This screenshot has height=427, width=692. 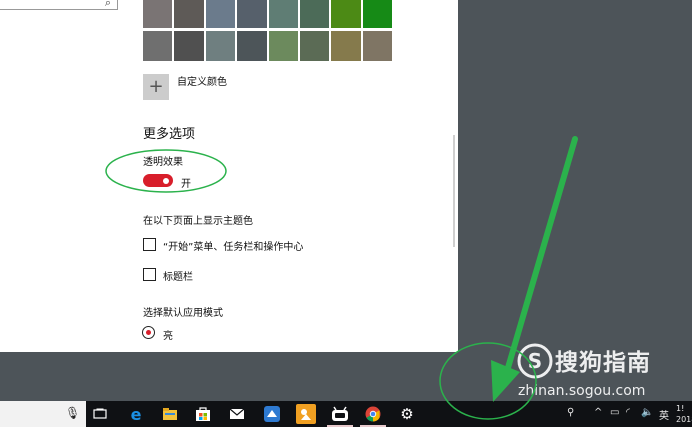 I want to click on taskbar-search-box: 🎙, so click(x=43, y=414).